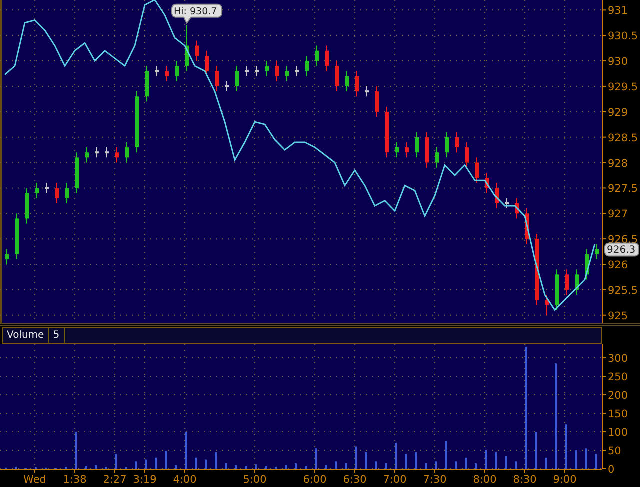  Describe the element at coordinates (355, 480) in the screenshot. I see `time-label: 6:30` at that location.